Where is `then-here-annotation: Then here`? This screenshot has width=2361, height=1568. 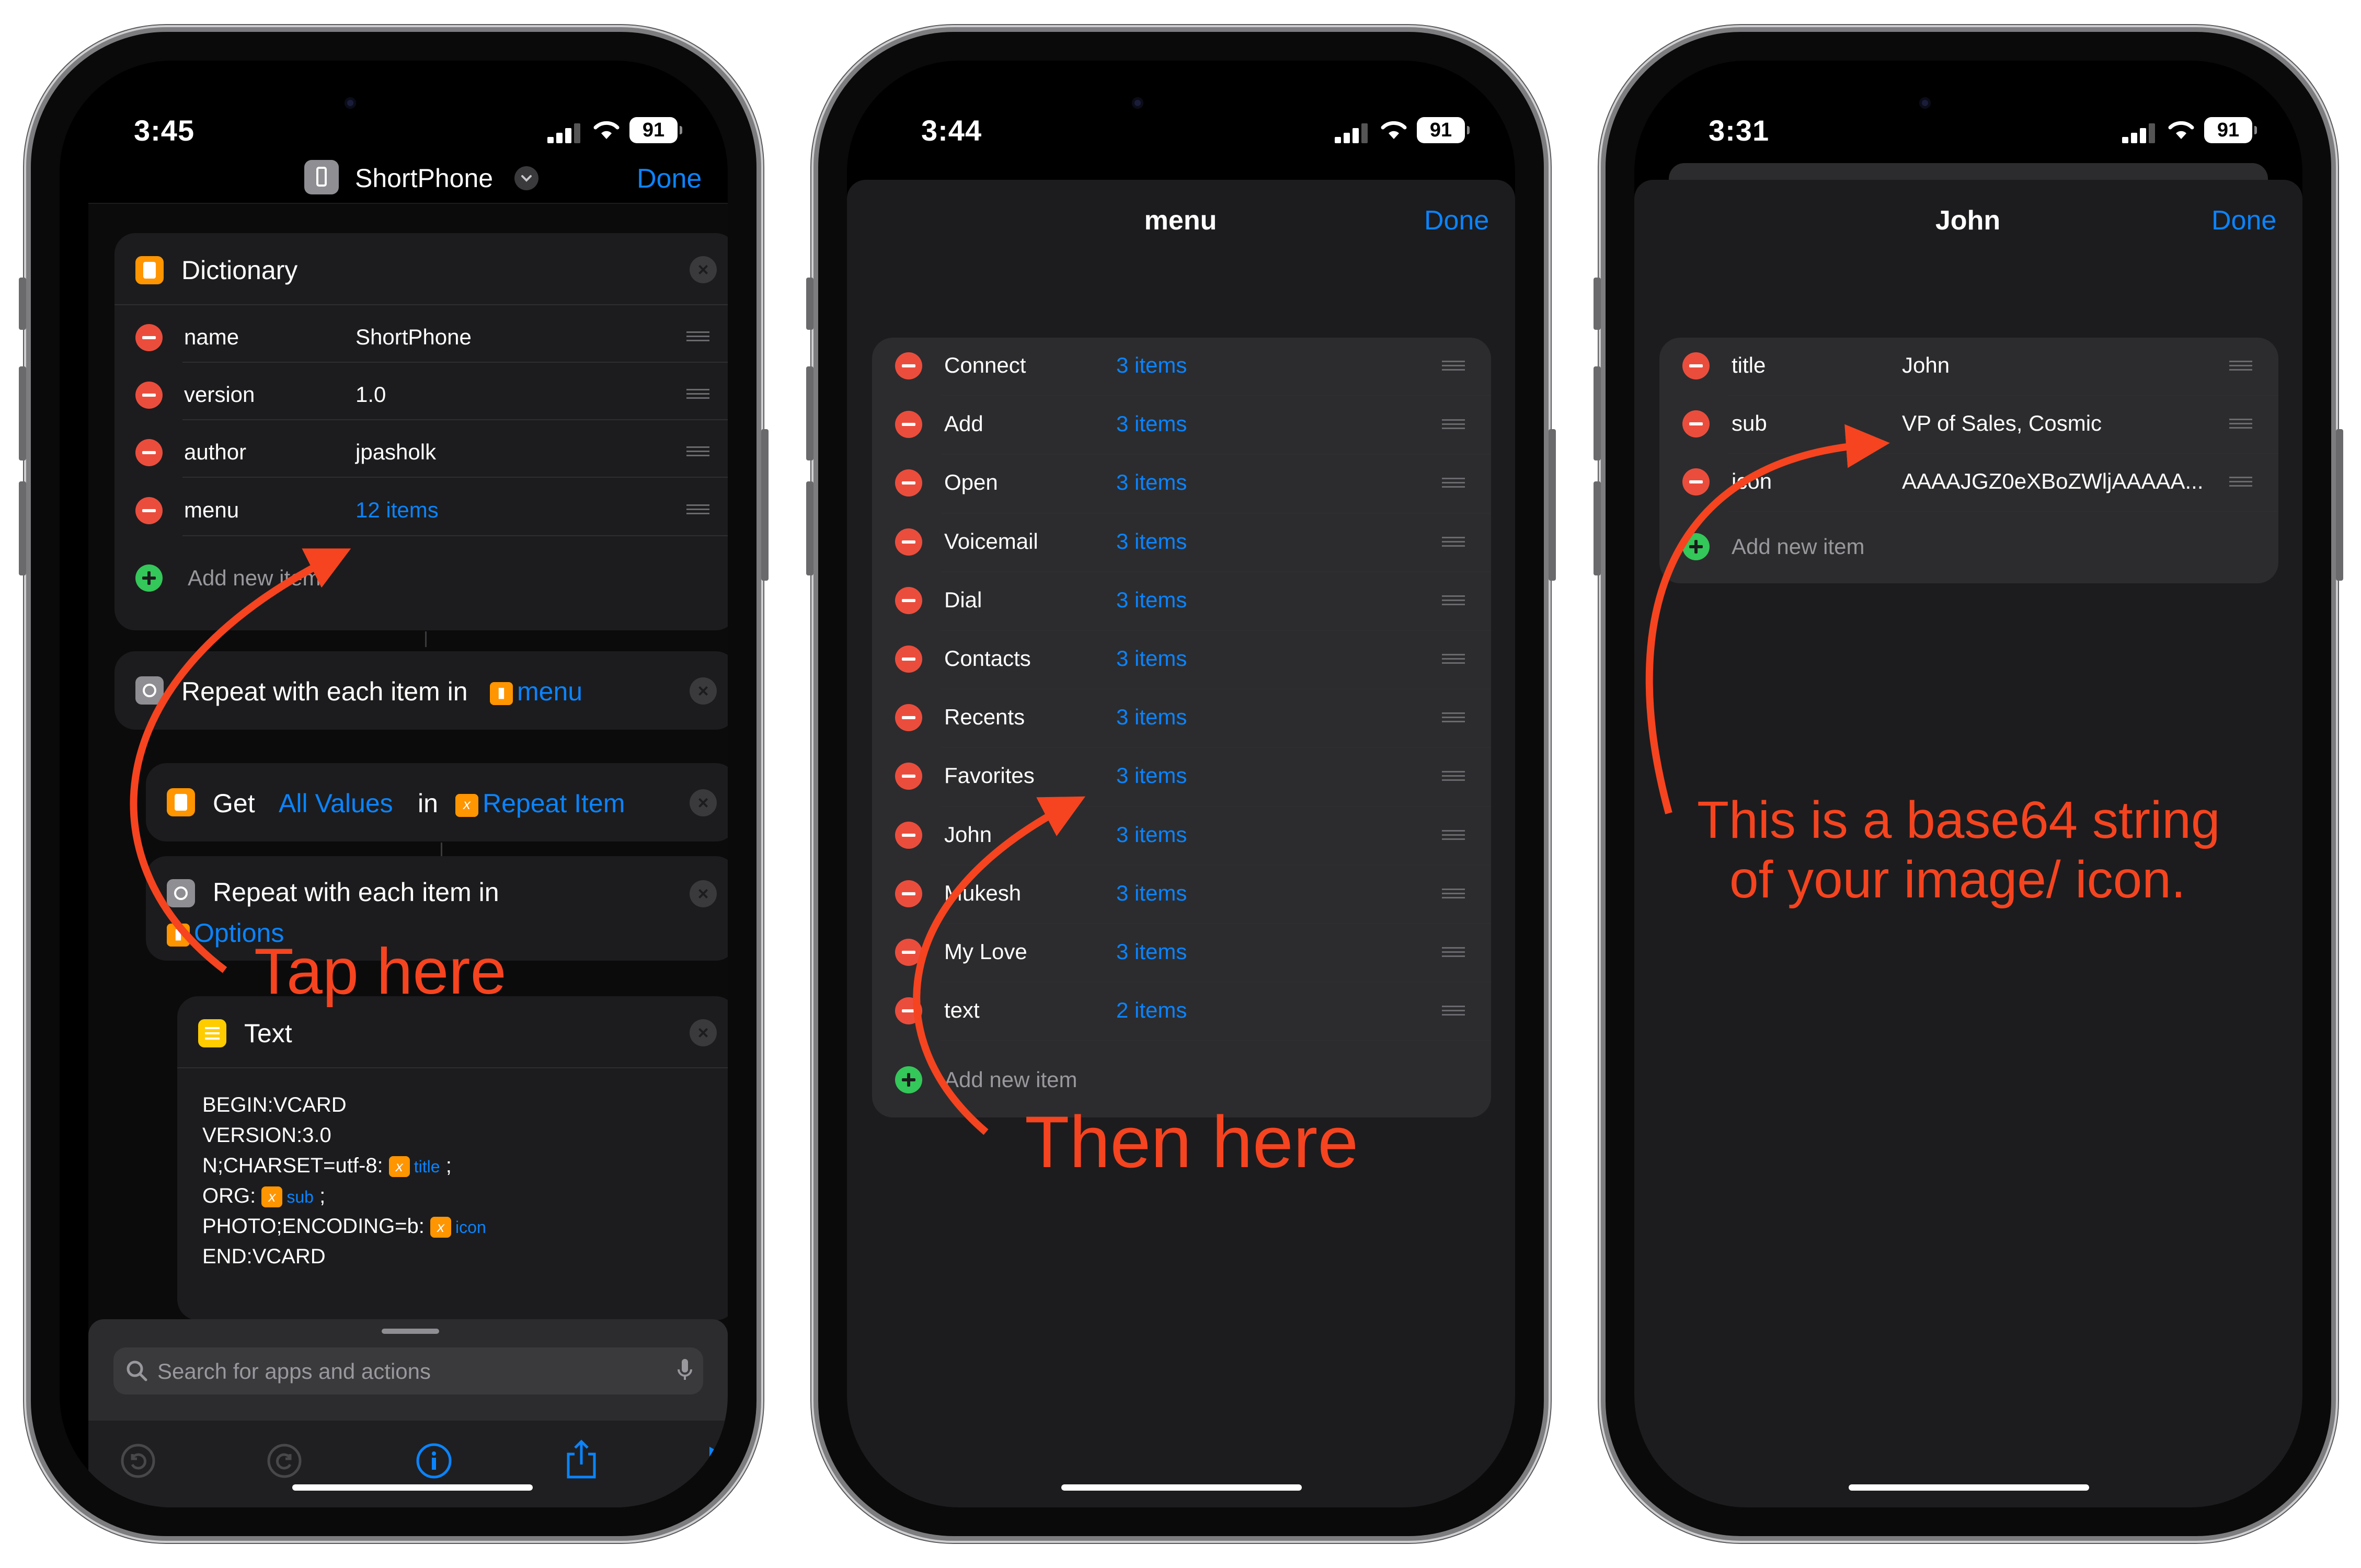 then-here-annotation: Then here is located at coordinates (1192, 1142).